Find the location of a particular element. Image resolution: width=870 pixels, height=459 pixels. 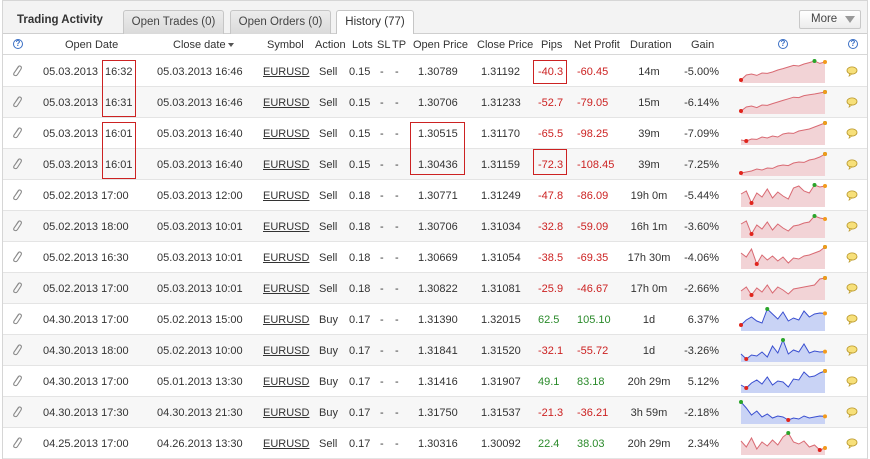

col-sl: SL is located at coordinates (383, 45).